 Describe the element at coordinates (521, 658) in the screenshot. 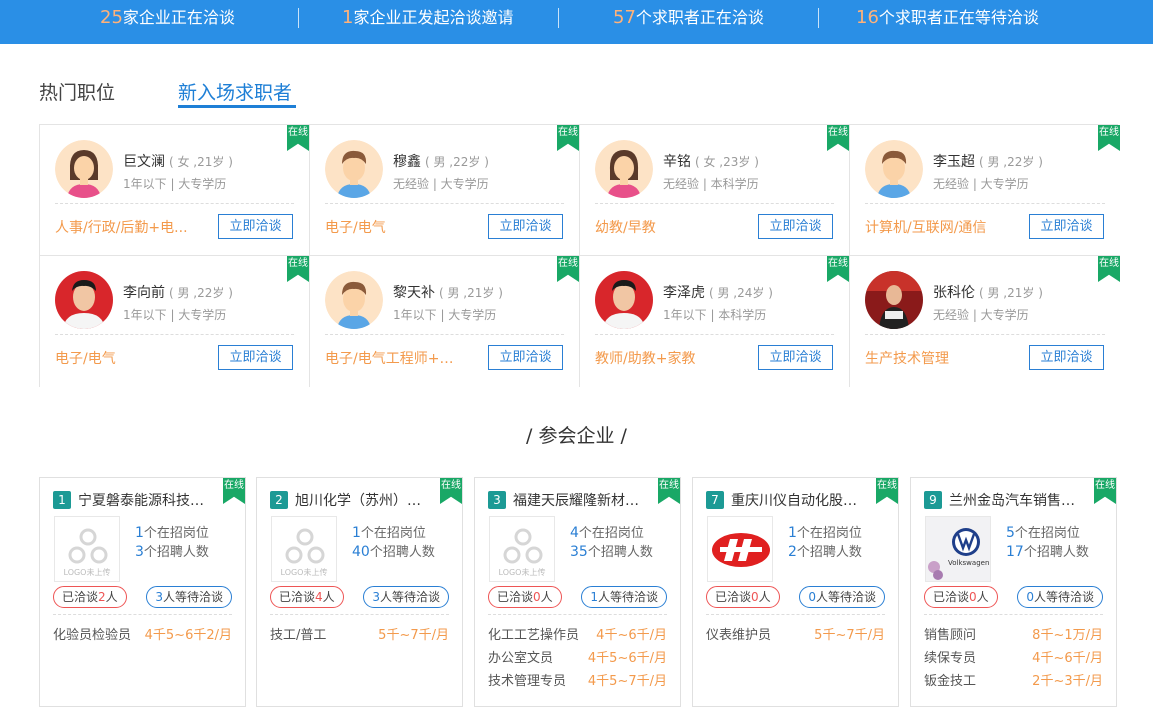

I see `job-title: 办公室文员` at that location.